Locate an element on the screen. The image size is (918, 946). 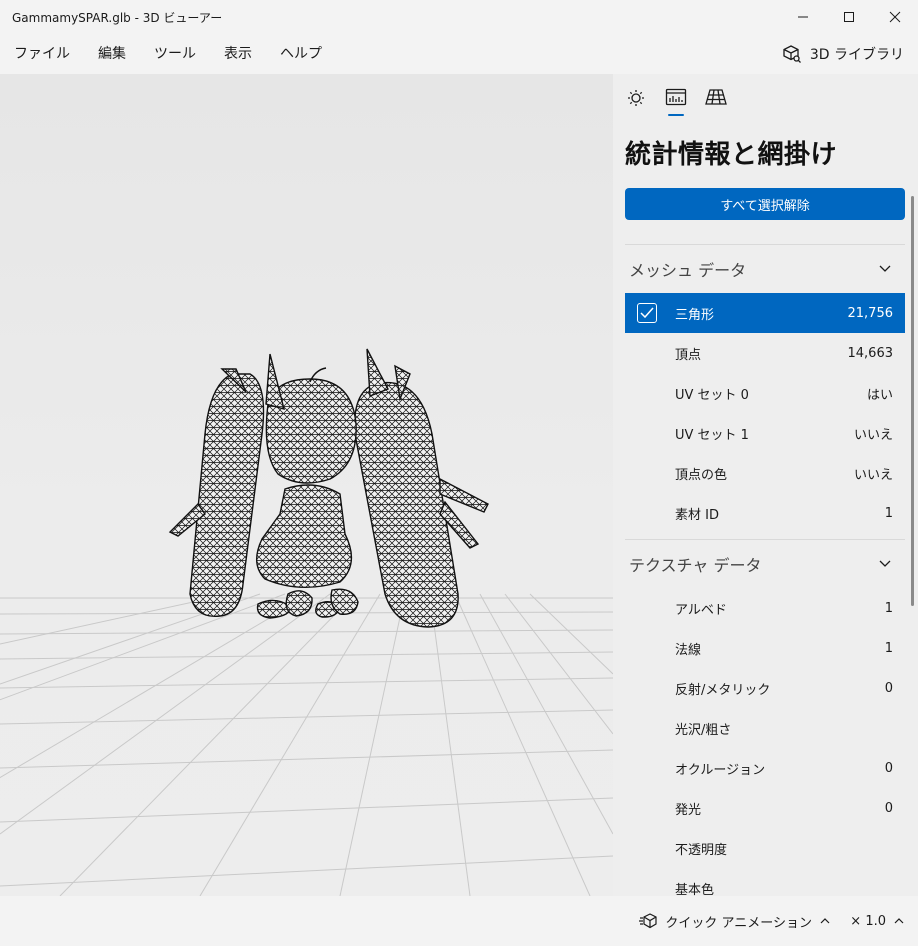
3d-library-label: 3D ライブラリ is located at coordinates (856, 55).